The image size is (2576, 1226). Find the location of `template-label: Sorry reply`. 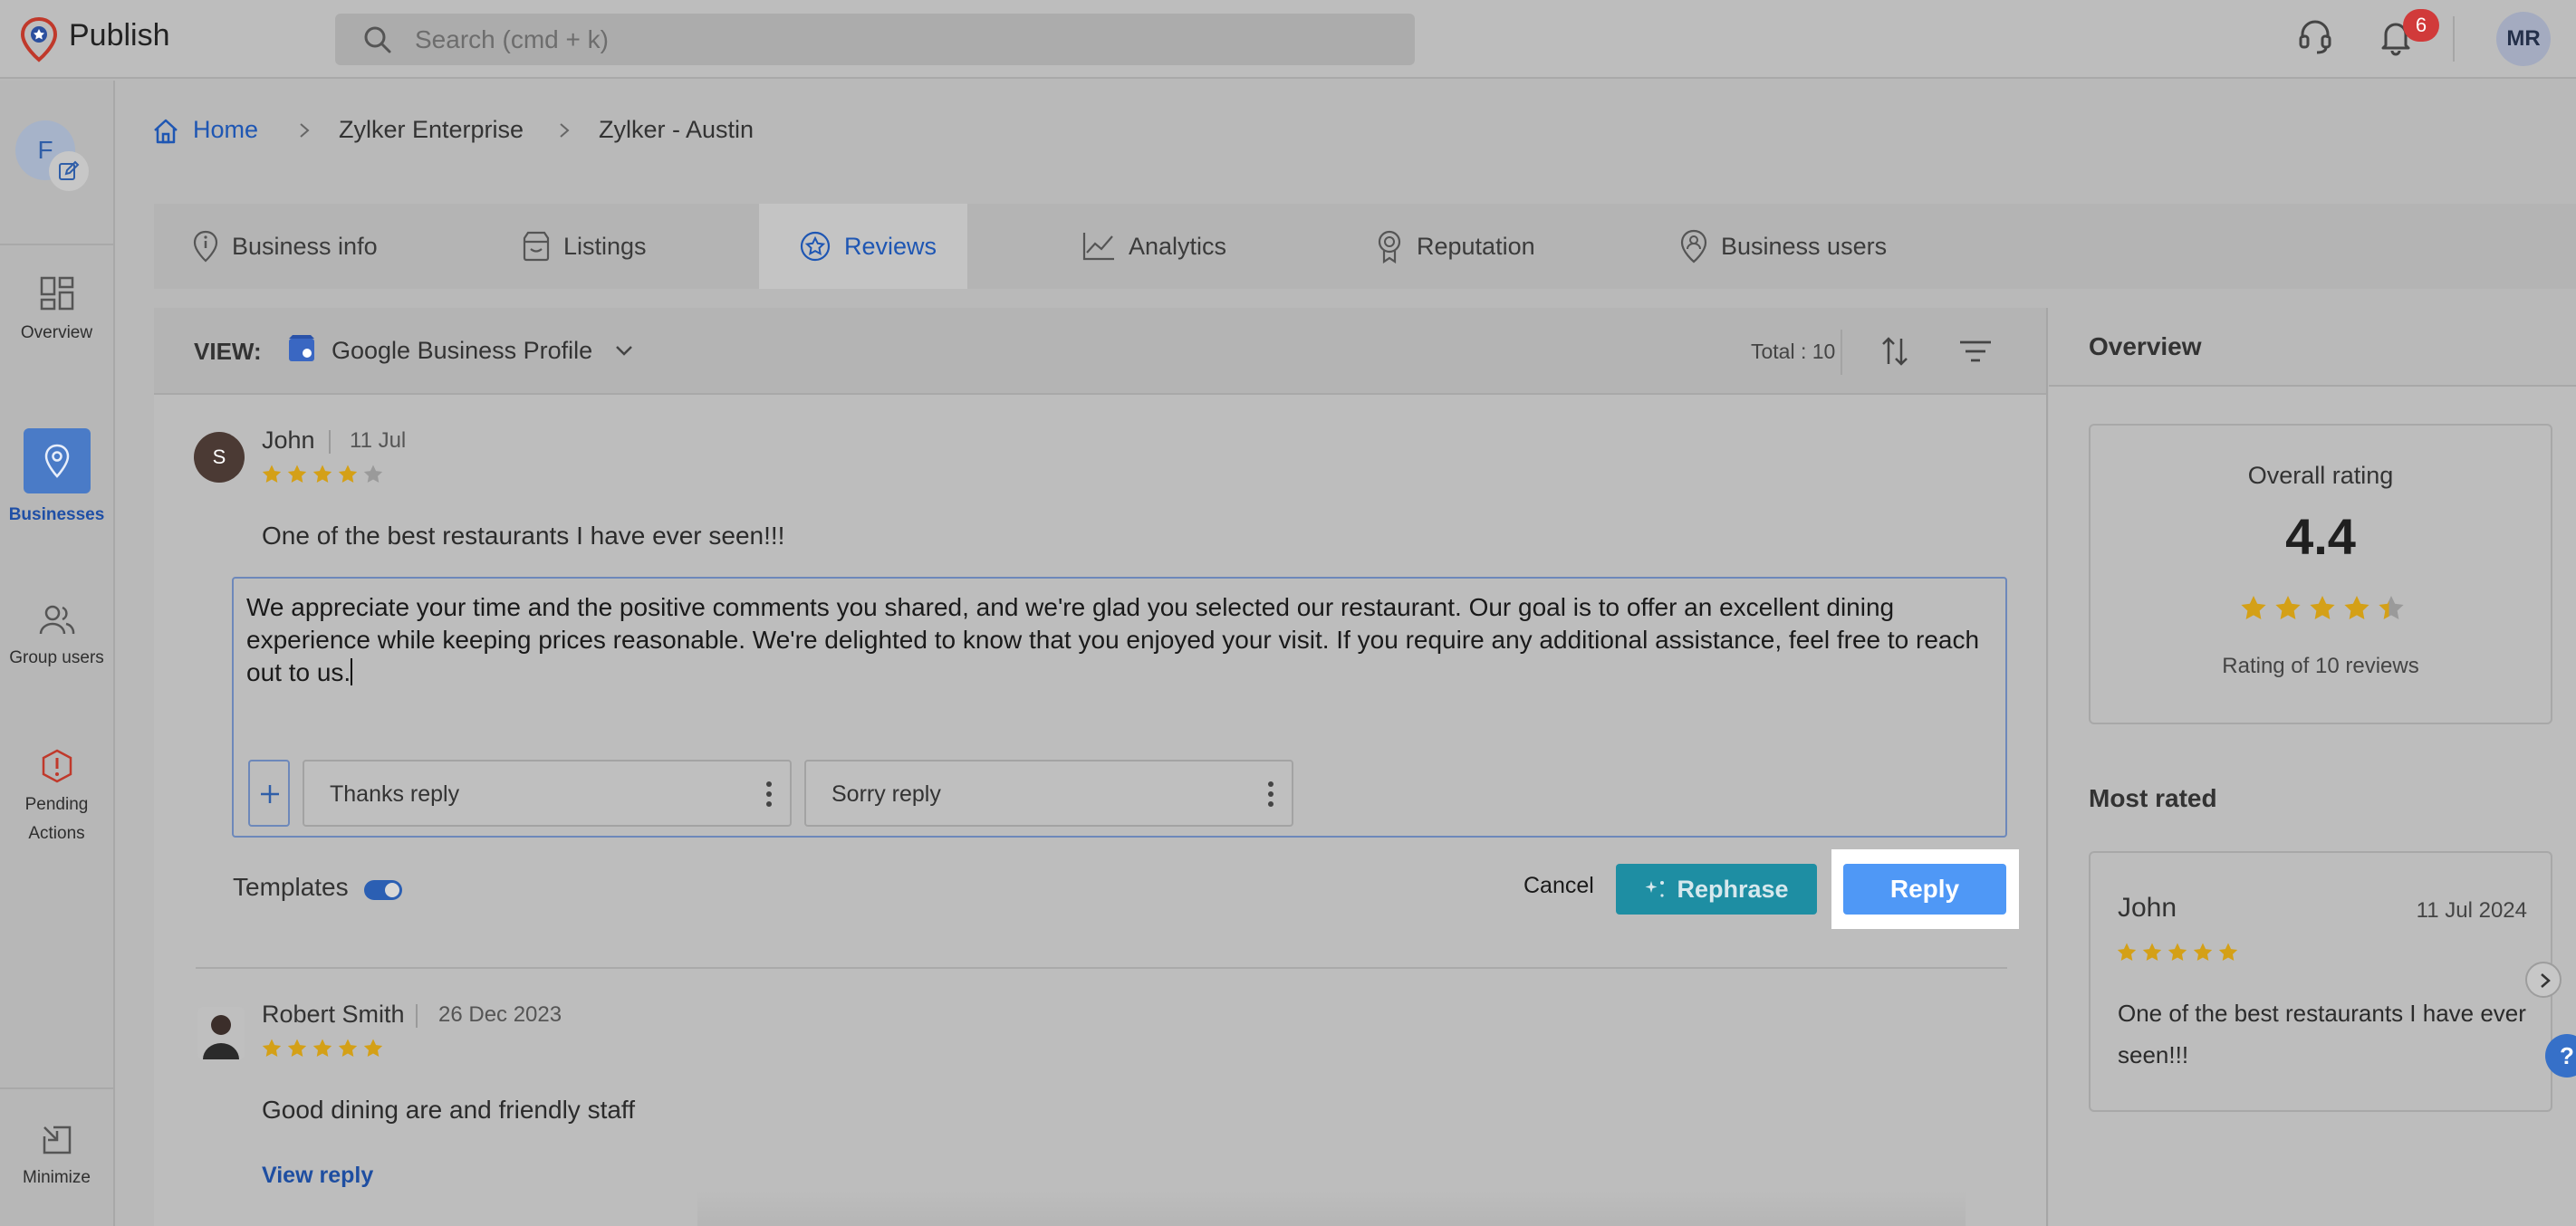

template-label: Sorry reply is located at coordinates (886, 794).